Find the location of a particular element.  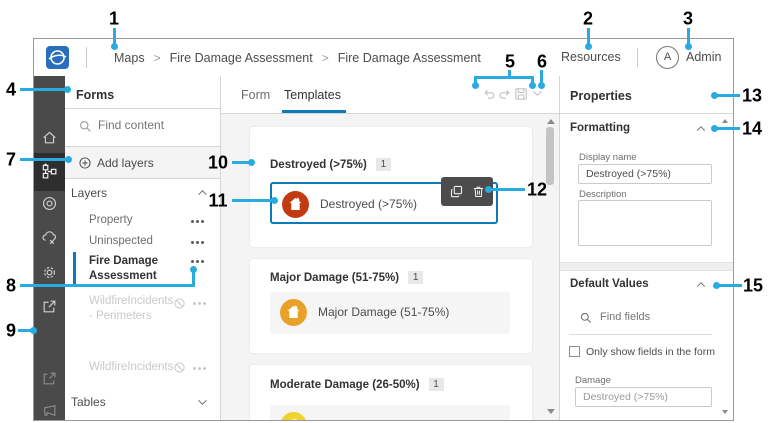

damage-value-input is located at coordinates (643, 397).